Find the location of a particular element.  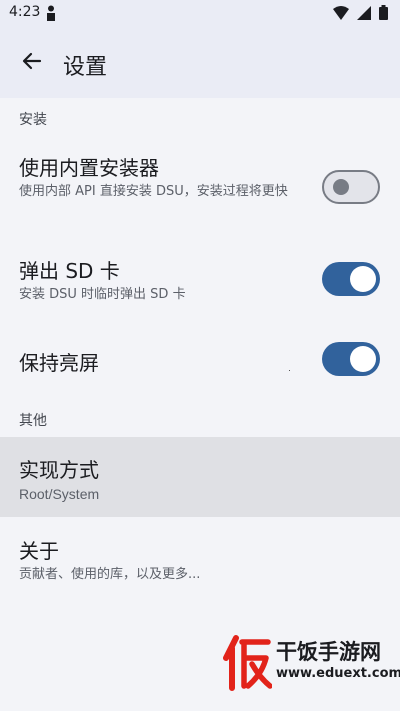

setting-summary: 安装 DSU 时临时弹出 SD 卡 is located at coordinates (102, 294).